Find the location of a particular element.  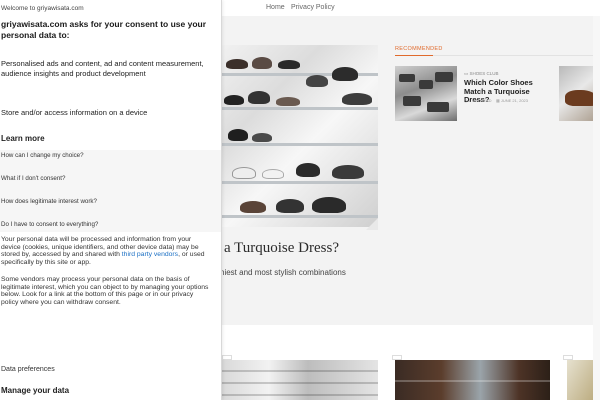

nav-link-privacy-policy: Privacy Policy is located at coordinates (313, 7).